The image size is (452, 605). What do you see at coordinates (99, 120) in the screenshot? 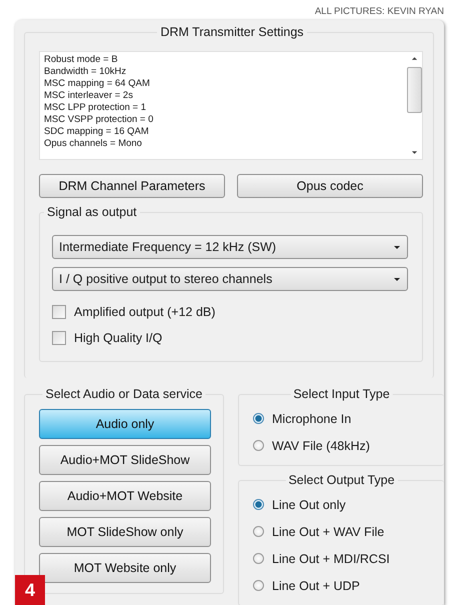
I see `settings-line: MSC VSPP protection = 0` at bounding box center [99, 120].